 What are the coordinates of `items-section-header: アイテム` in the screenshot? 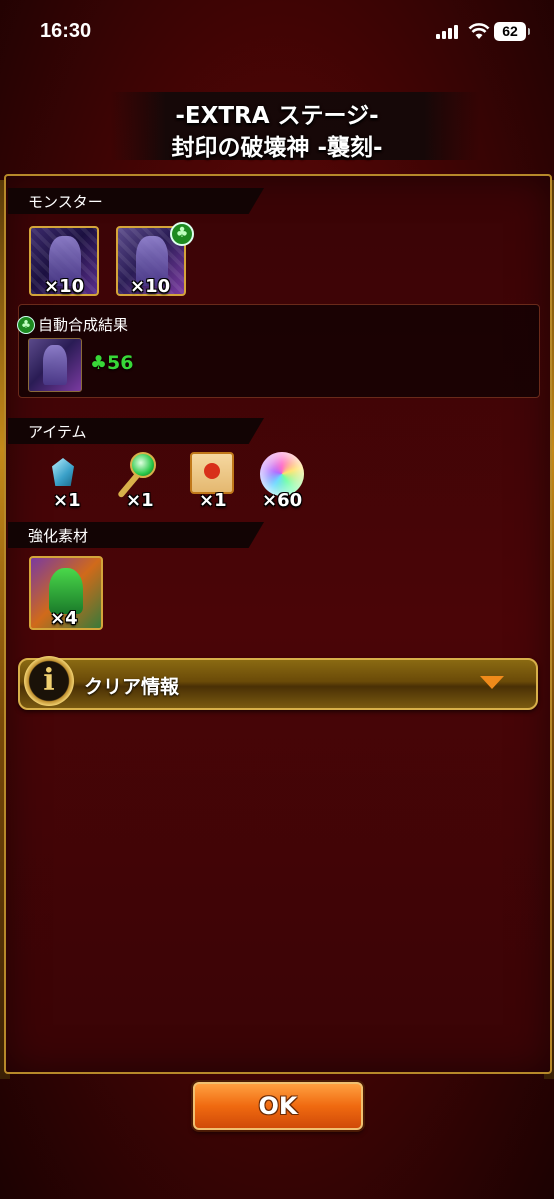 It's located at (136, 431).